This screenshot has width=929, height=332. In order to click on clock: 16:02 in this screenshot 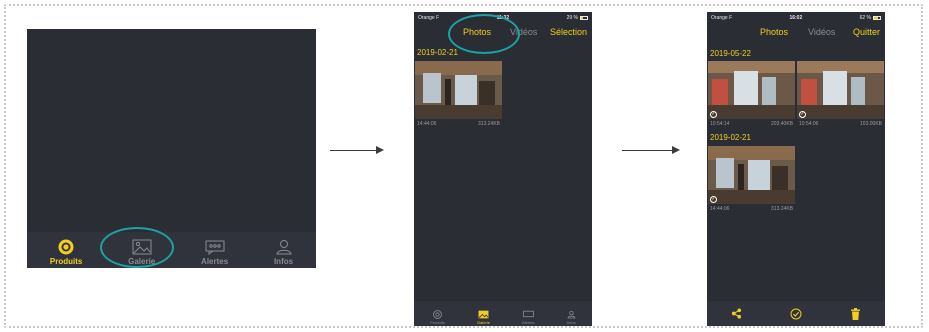, I will do `click(796, 18)`.